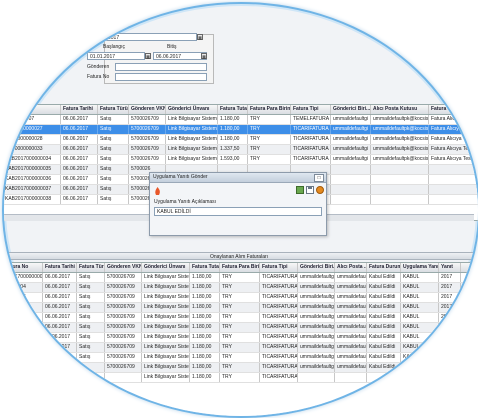 The width and height of the screenshot is (478, 418). Describe the element at coordinates (310, 190) in the screenshot. I see `save-icon` at that location.